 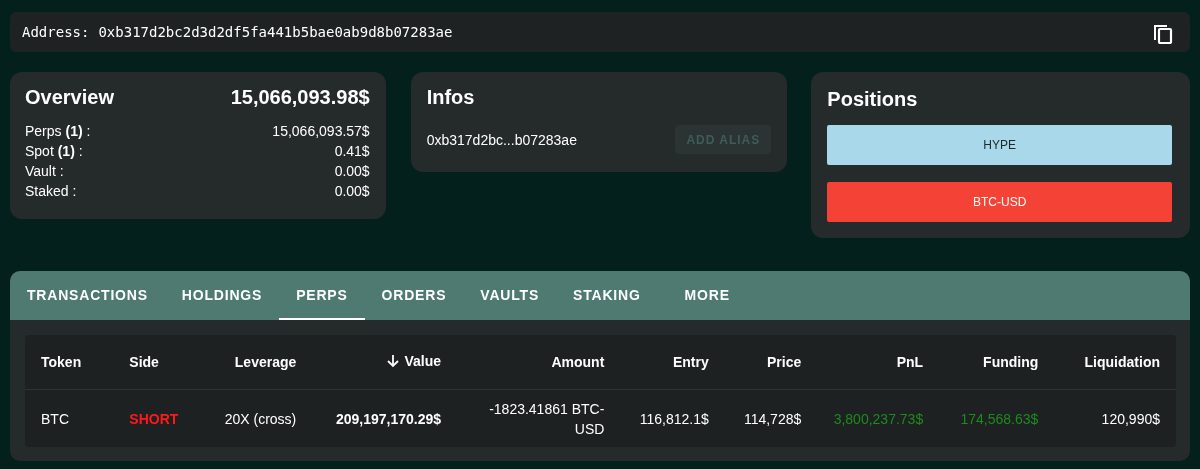 What do you see at coordinates (1115, 362) in the screenshot?
I see `column-header: Liquidation` at bounding box center [1115, 362].